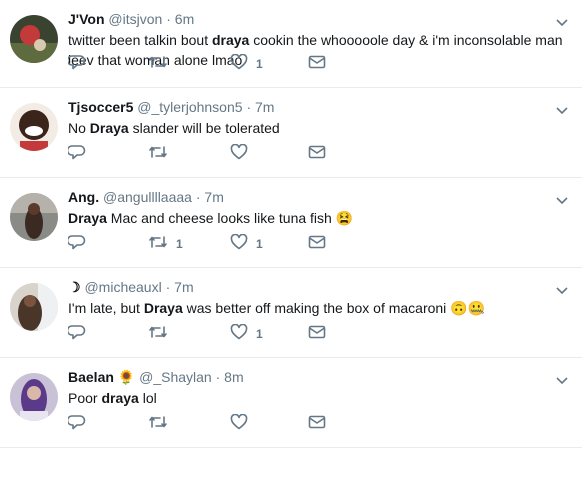 The width and height of the screenshot is (582, 478). I want to click on tweet-header: Tjsoccer5 @_tylerjohnson5 · 7m, so click(171, 107).